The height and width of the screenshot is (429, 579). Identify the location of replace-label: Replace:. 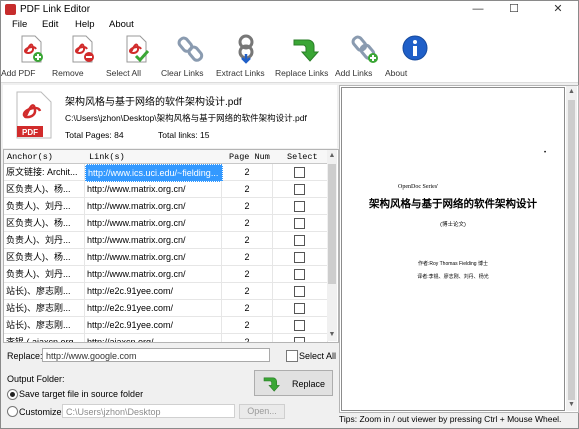
(25, 356).